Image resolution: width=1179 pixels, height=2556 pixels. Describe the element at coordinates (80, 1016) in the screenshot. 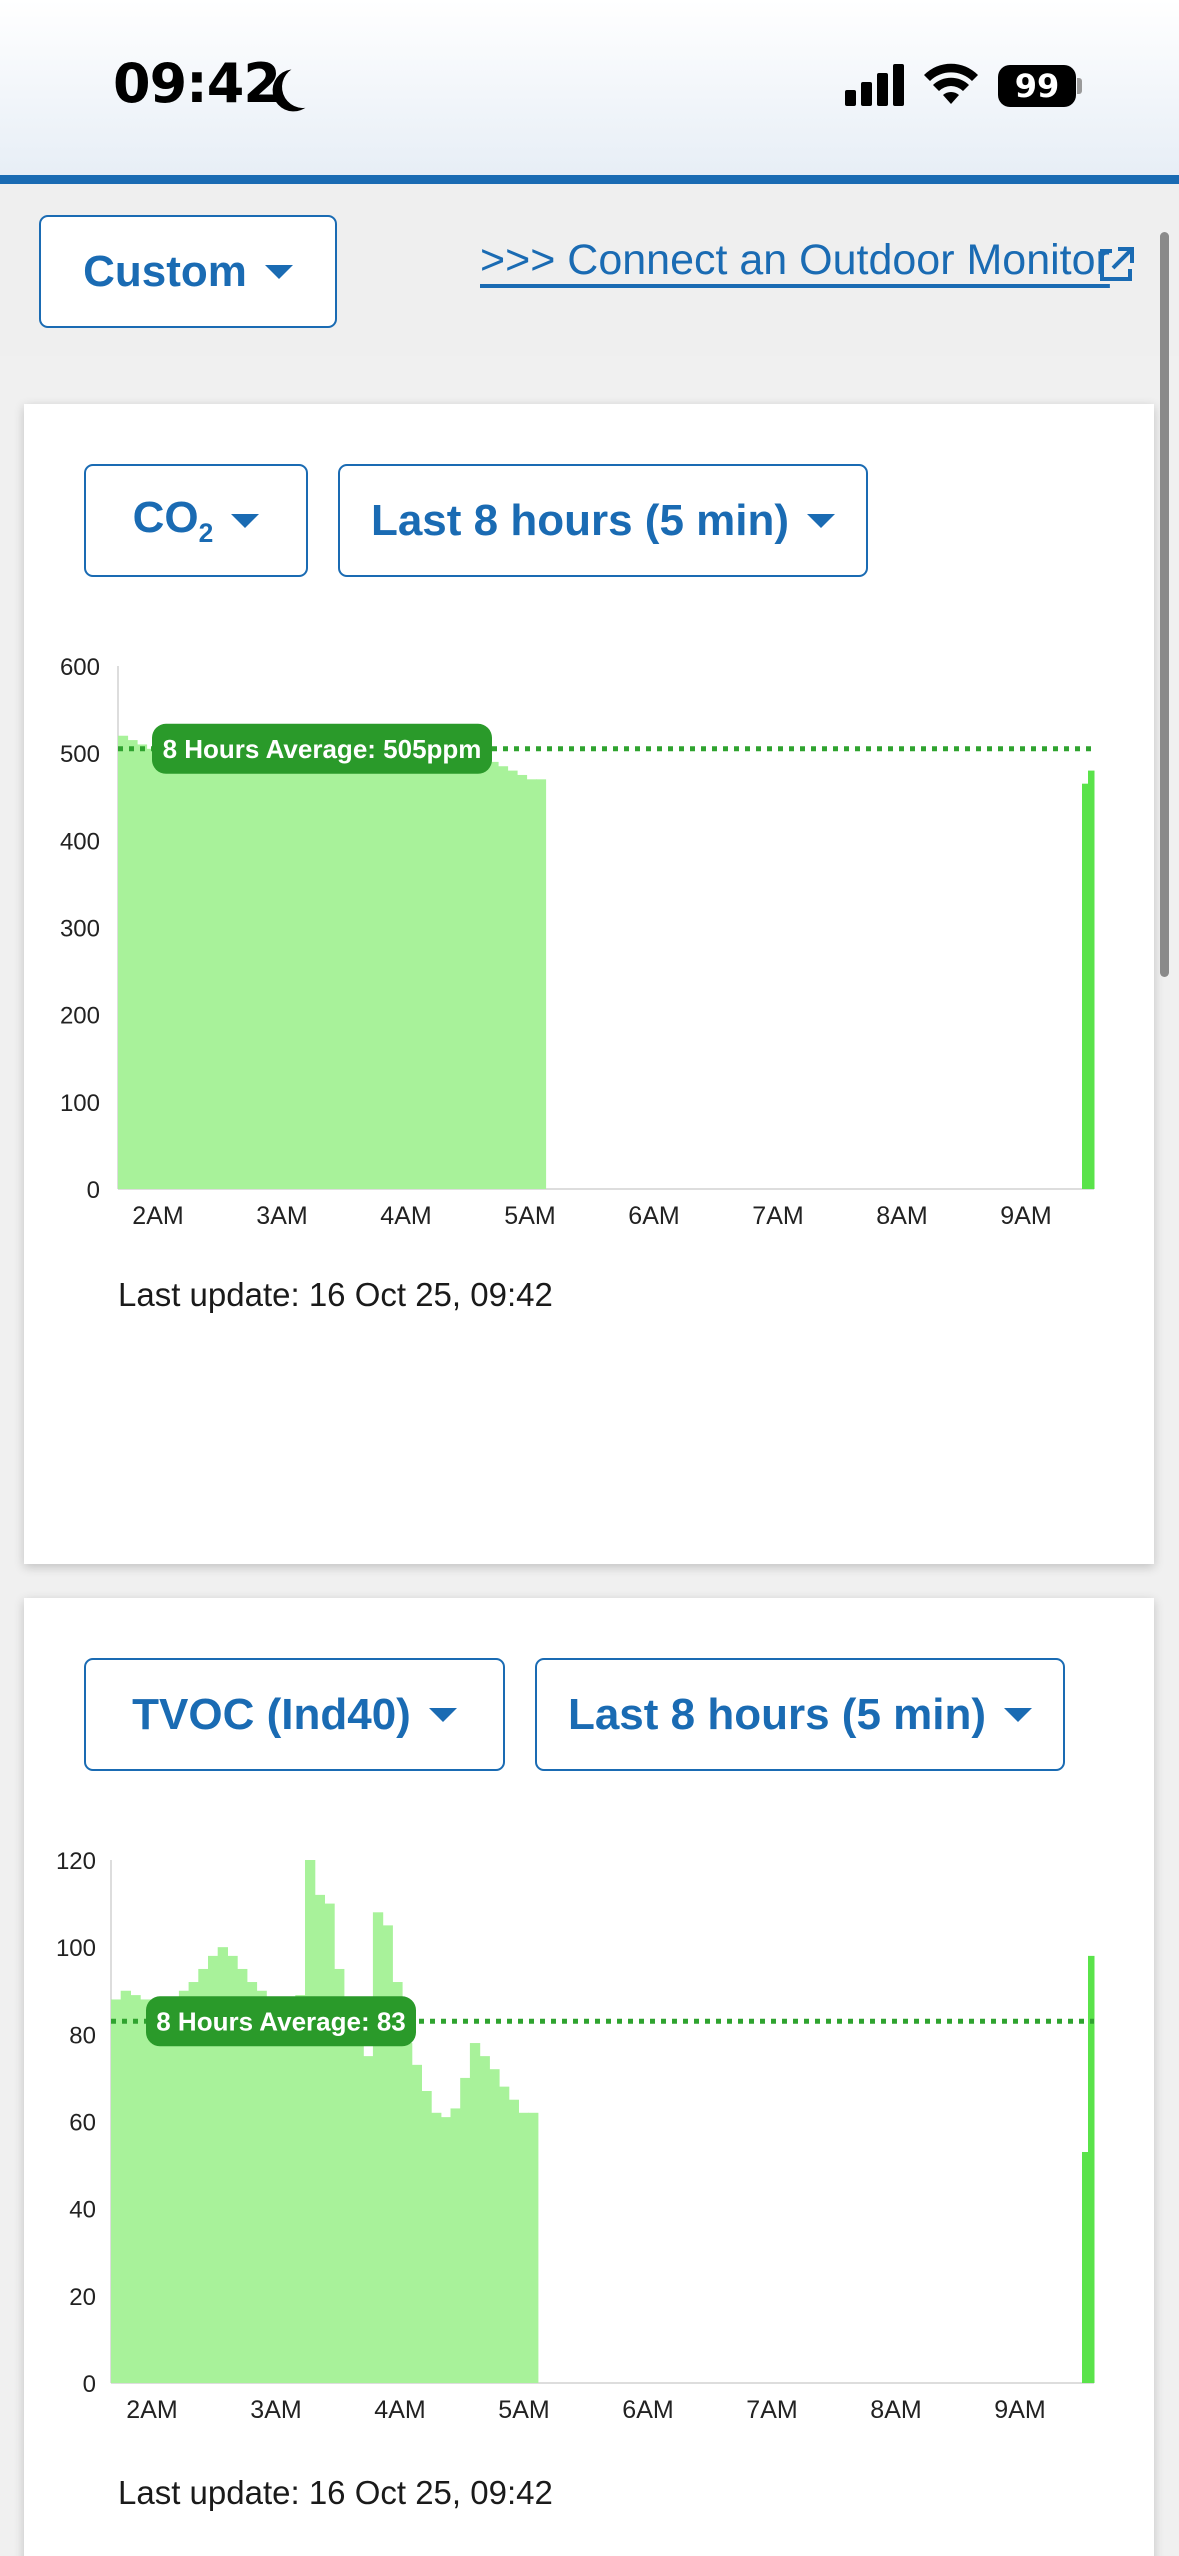

I see `y-tick-label: 200` at that location.